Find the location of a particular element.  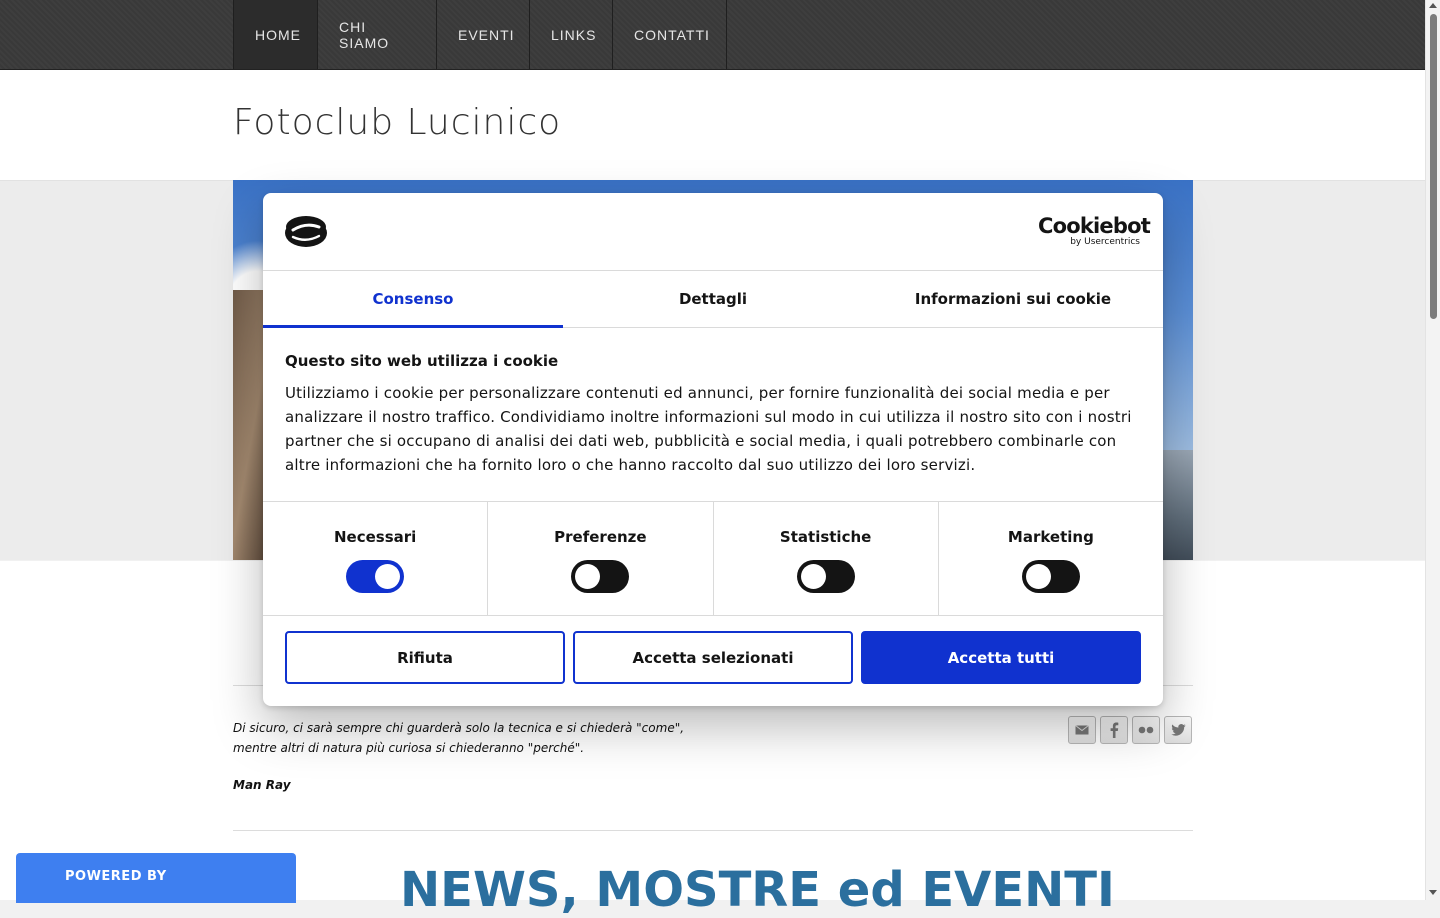

scroll-up-arrow-icon is located at coordinates (1433, 5).